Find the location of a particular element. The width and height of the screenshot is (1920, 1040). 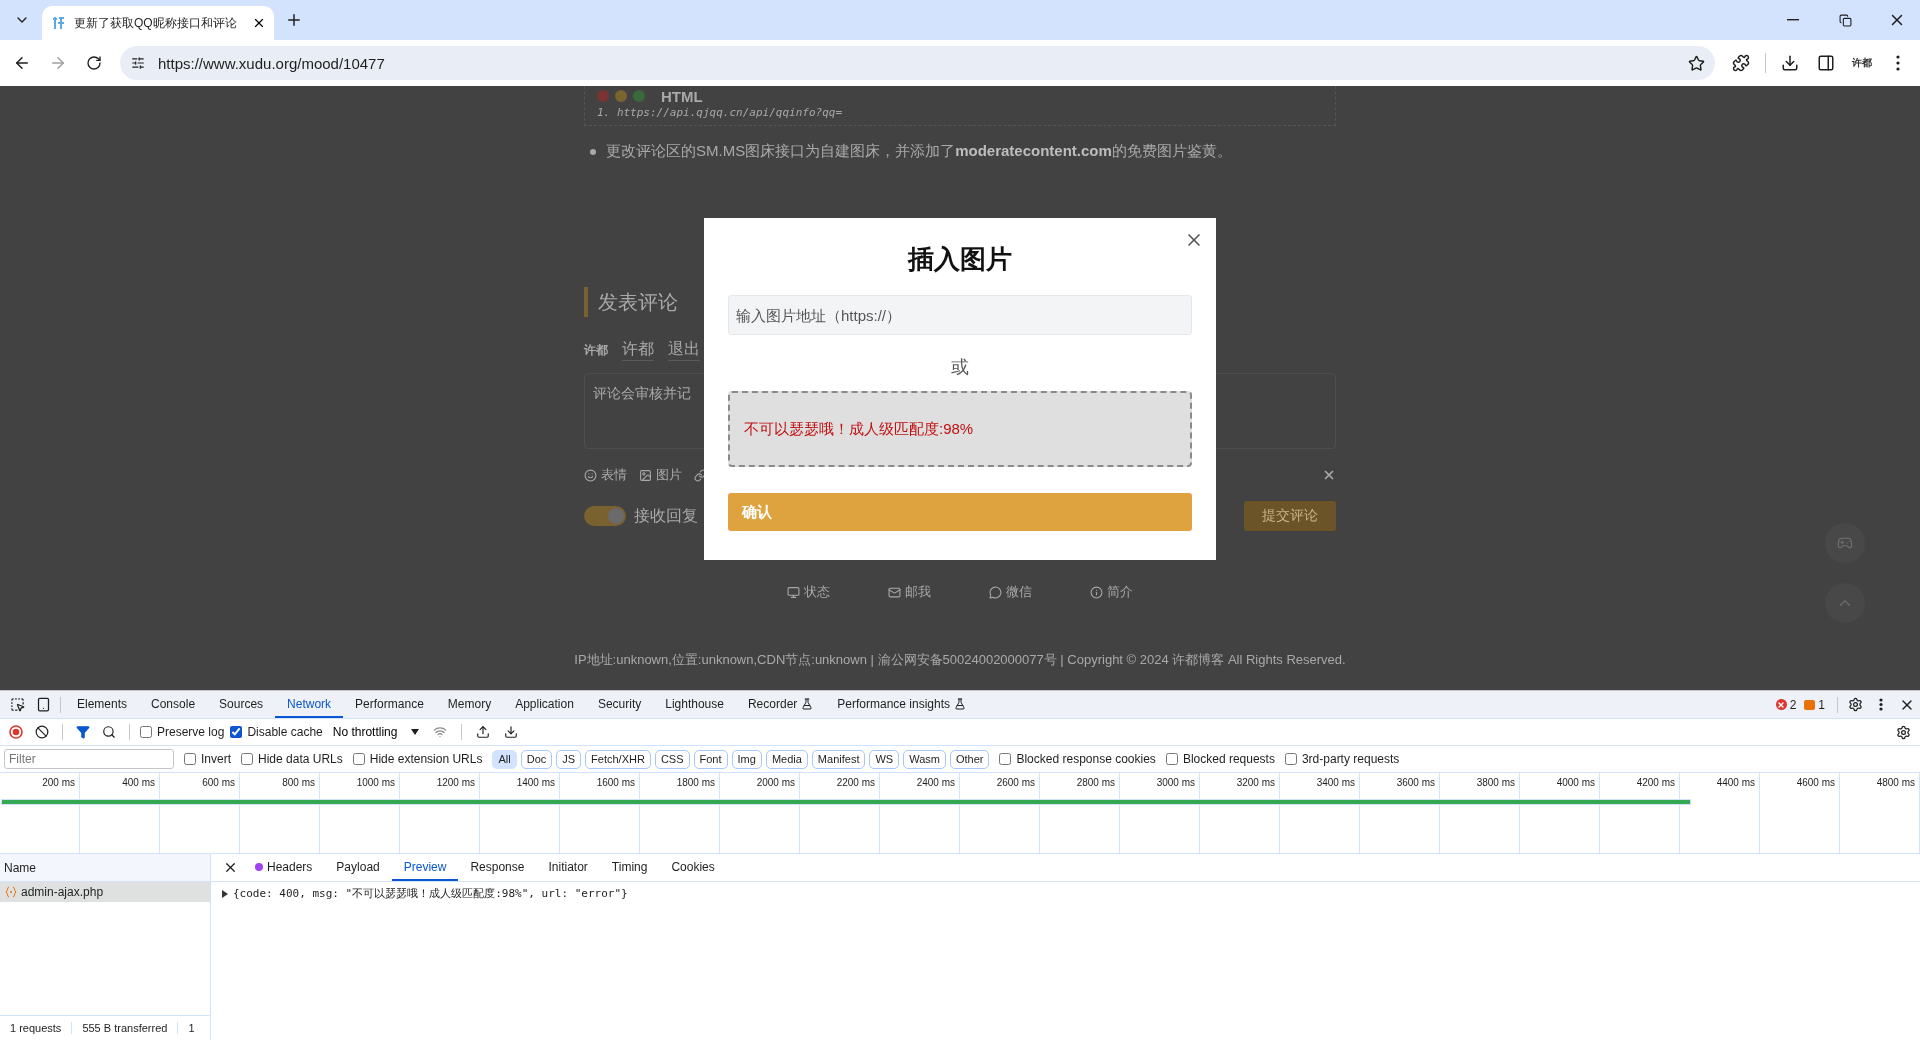

timeline-tick: 2600 ms is located at coordinates (1000, 783).